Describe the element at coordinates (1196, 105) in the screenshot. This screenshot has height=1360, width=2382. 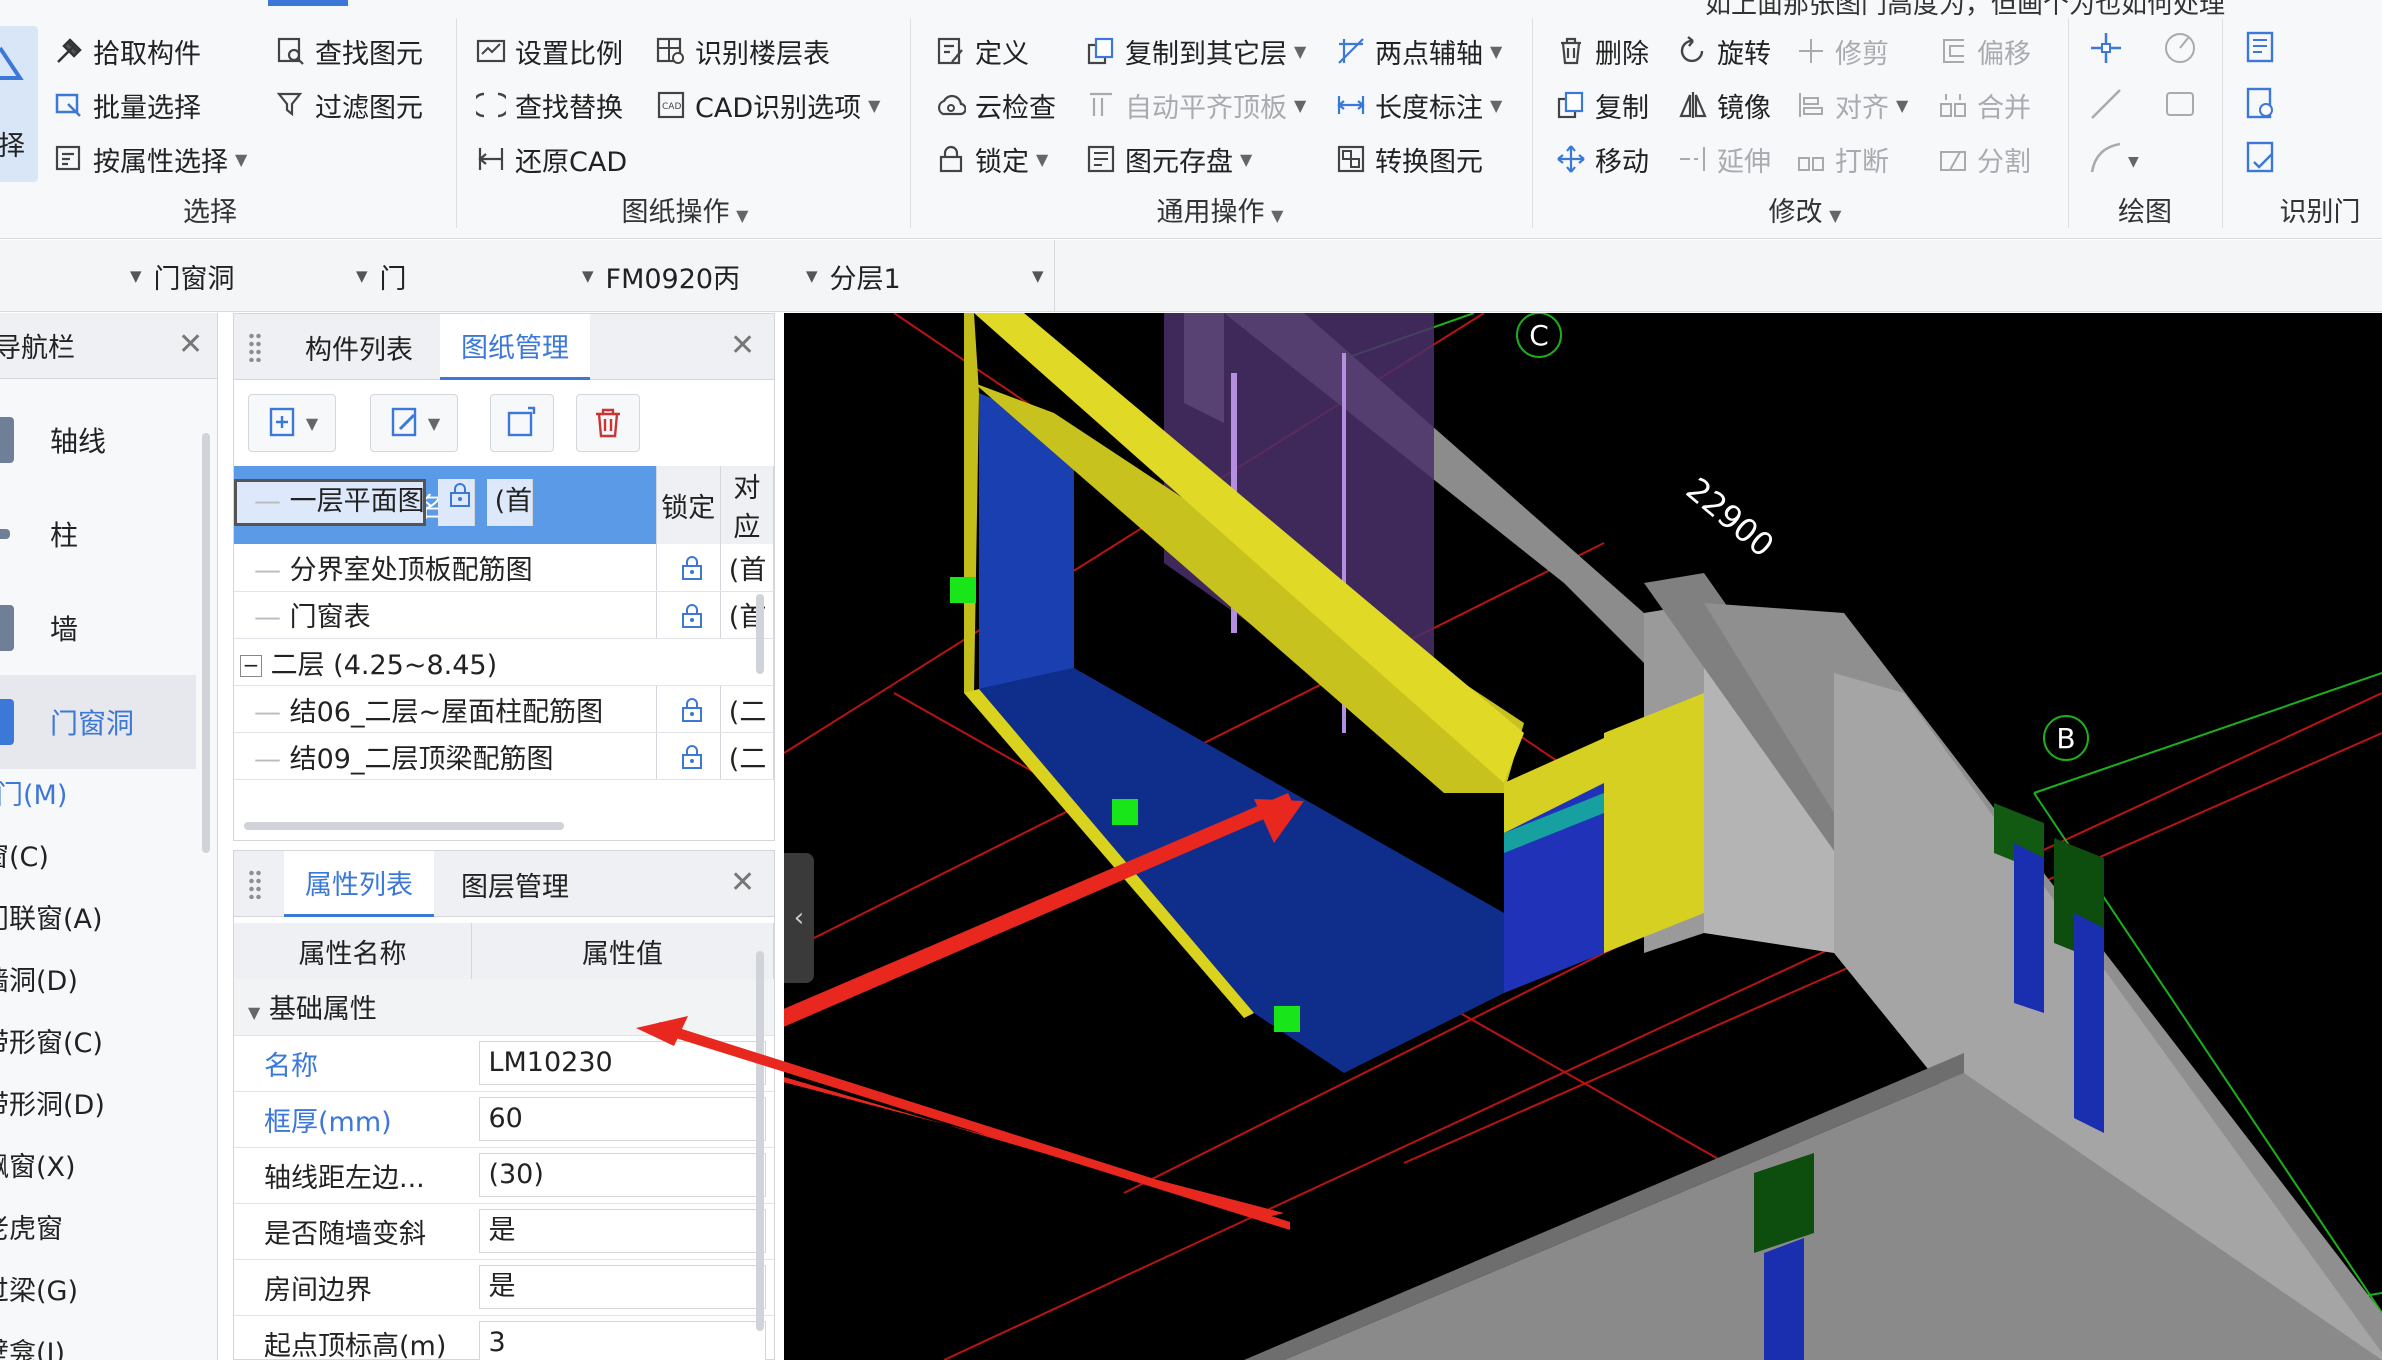
I see `auto-align-slab-button: 自动平齐顶板 ▼` at that location.